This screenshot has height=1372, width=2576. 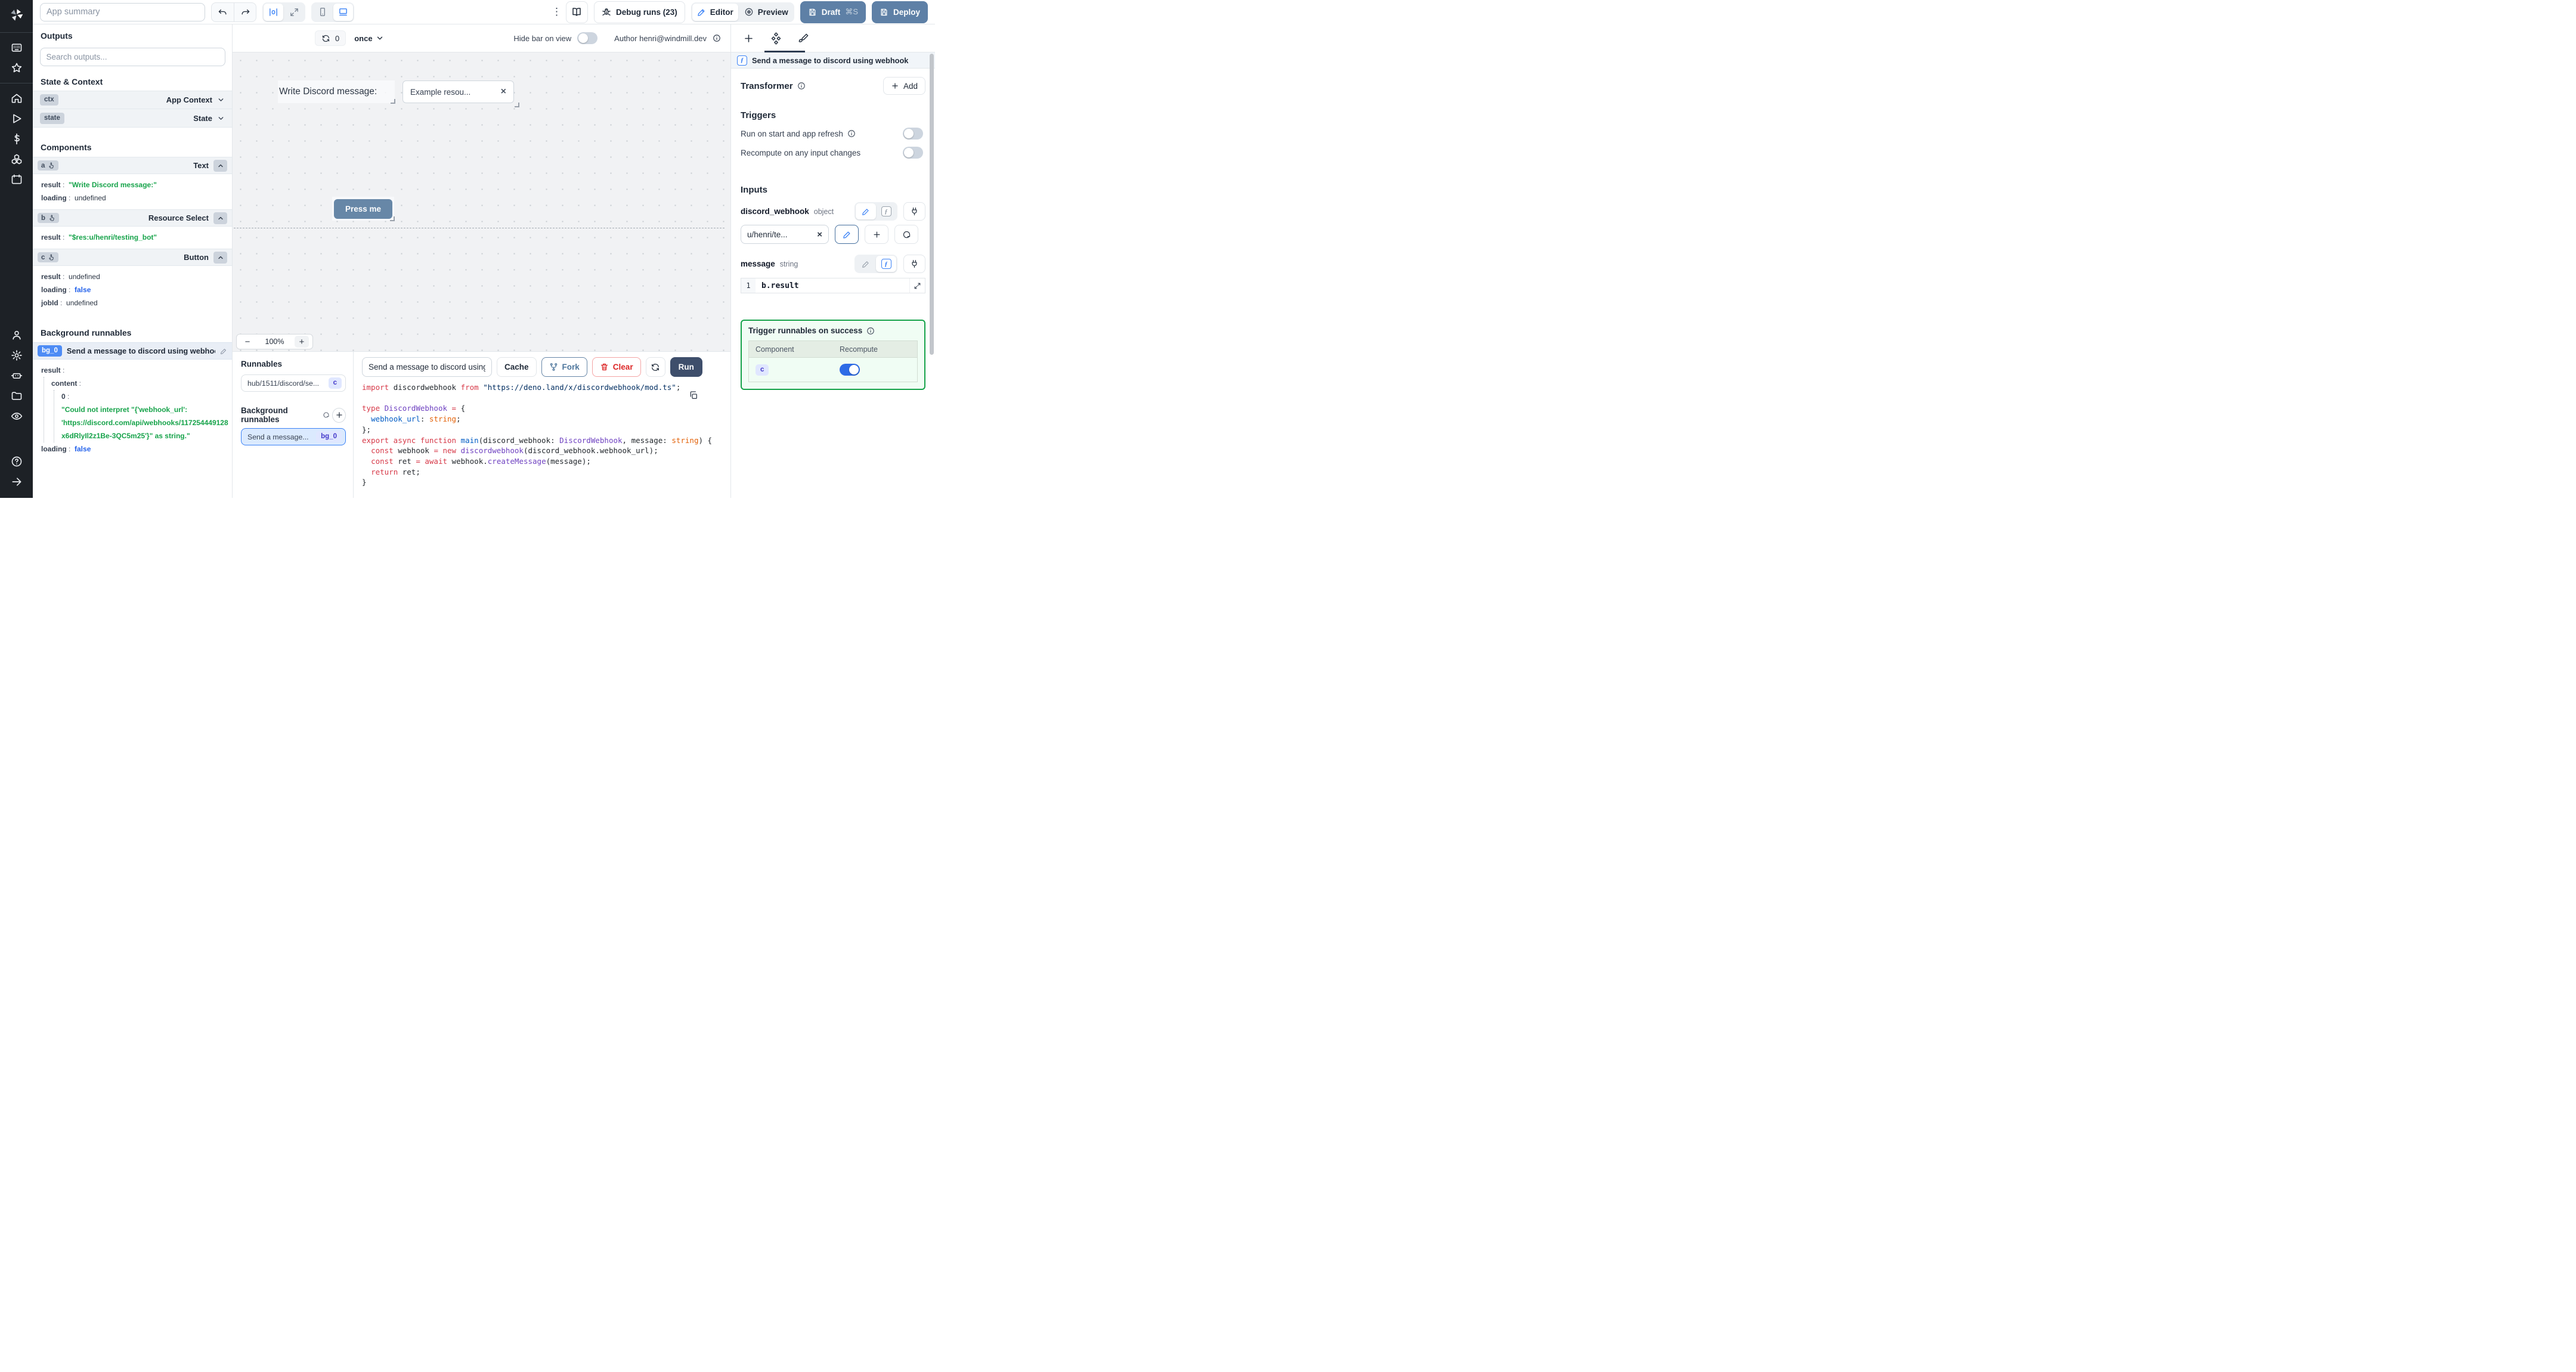 I want to click on runs-icon, so click(x=16, y=119).